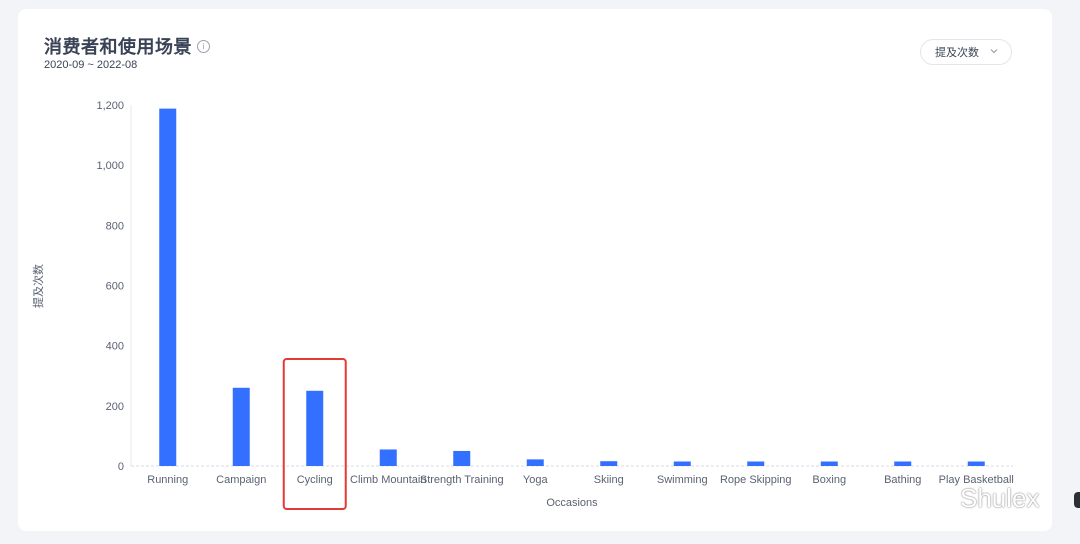 This screenshot has height=544, width=1080. I want to click on x-axis-label: Occasions, so click(572, 503).